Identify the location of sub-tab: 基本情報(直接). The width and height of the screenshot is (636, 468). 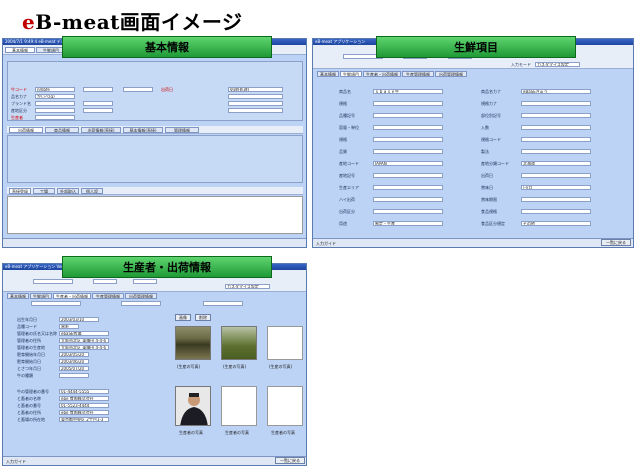
(143, 130).